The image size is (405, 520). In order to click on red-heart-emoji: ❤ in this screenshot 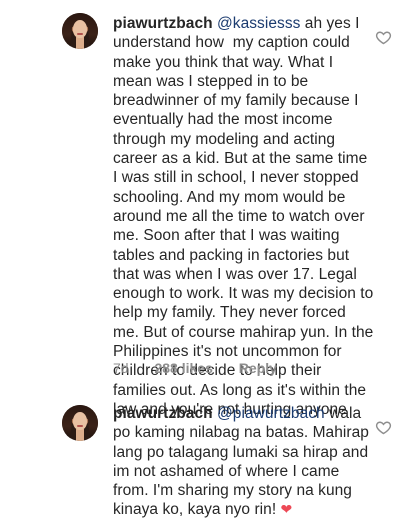, I will do `click(286, 509)`.